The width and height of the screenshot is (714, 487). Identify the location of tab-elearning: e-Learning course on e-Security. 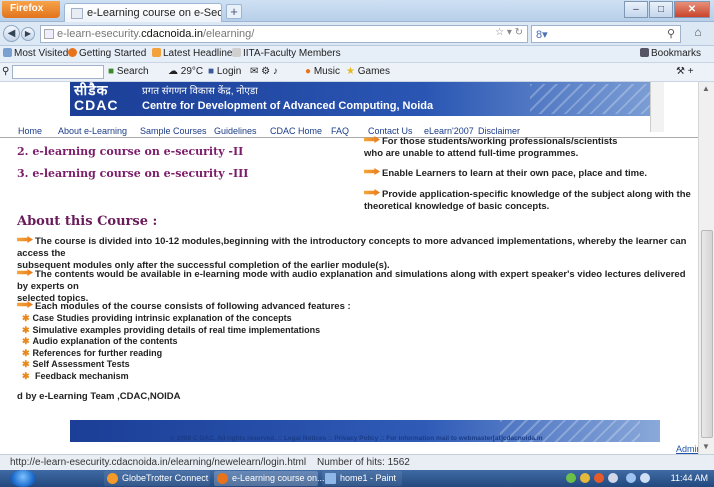
(143, 12).